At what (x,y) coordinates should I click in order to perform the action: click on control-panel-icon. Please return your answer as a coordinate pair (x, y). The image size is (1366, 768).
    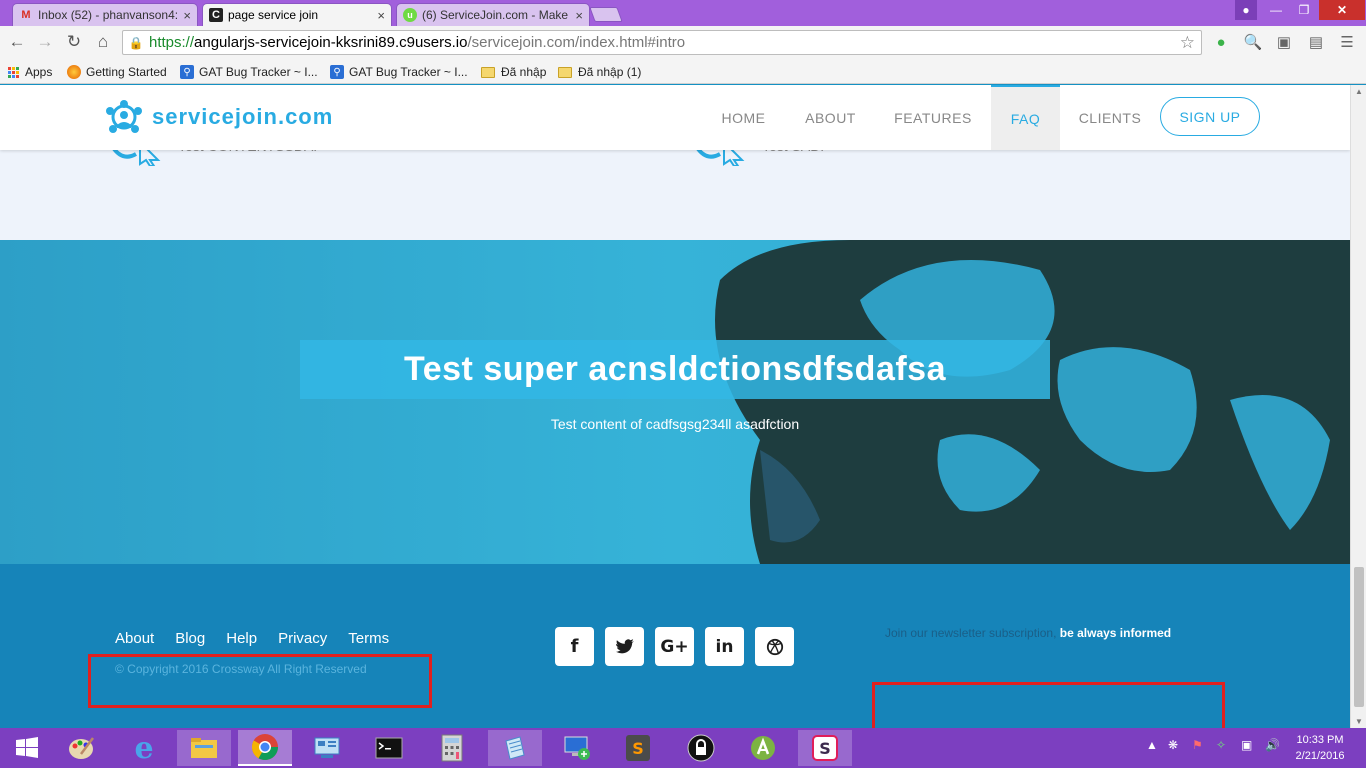
    Looking at the image, I should click on (327, 748).